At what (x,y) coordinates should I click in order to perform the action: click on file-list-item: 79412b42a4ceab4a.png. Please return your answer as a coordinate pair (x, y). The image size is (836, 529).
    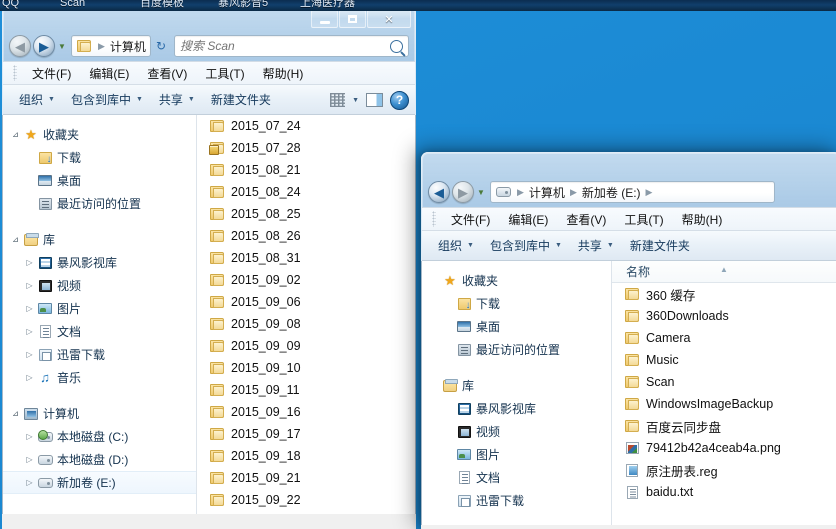
    Looking at the image, I should click on (724, 448).